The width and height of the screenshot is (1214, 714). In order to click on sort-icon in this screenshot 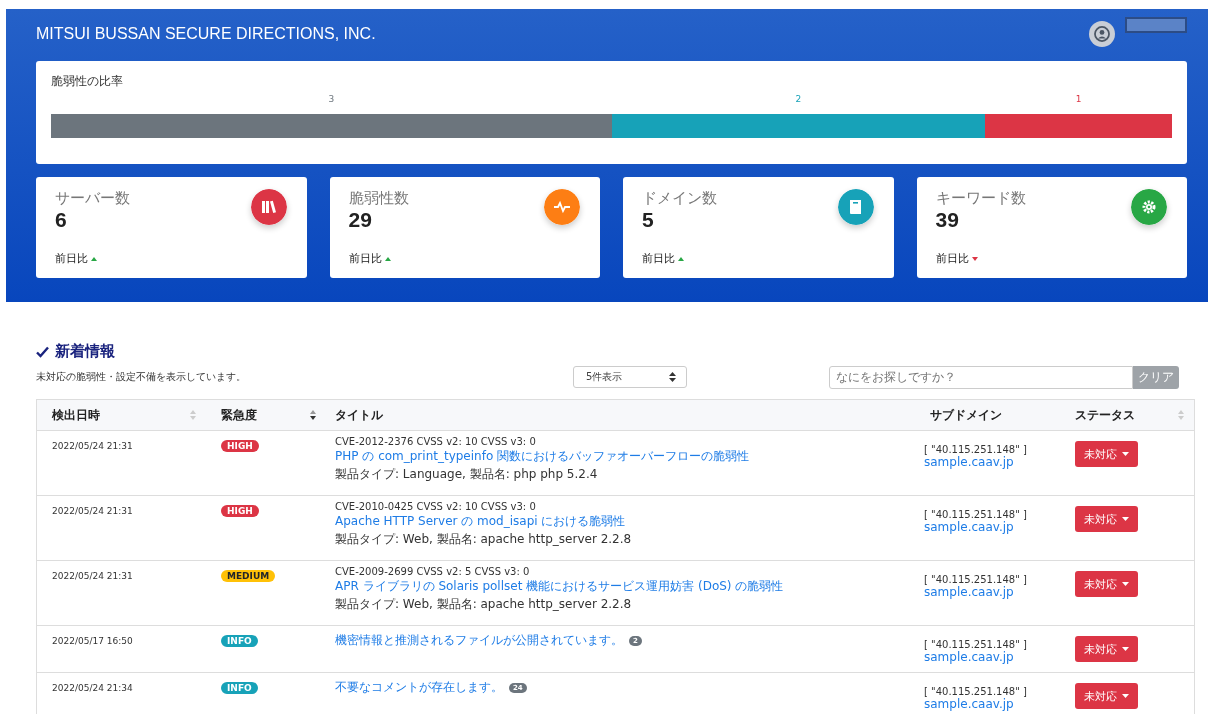, I will do `click(313, 415)`.